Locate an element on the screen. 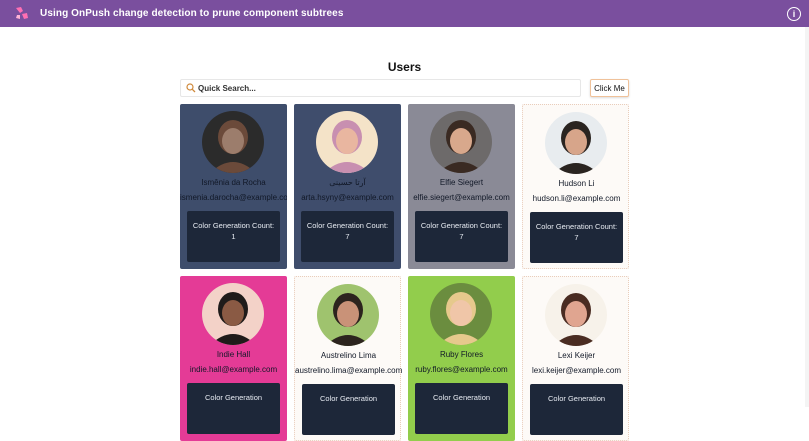 This screenshot has height=441, width=809. app-logo-icon is located at coordinates (22, 13).